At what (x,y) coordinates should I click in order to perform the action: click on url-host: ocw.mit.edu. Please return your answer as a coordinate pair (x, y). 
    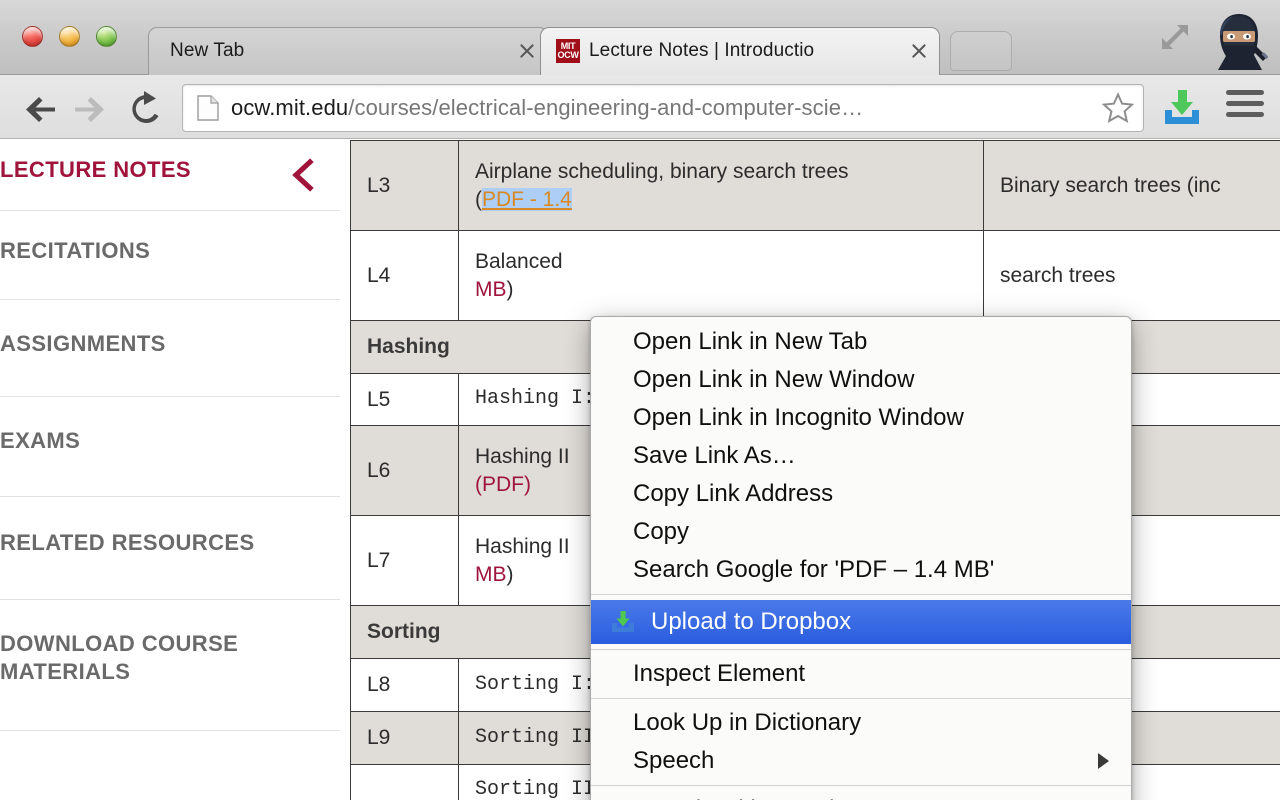
    Looking at the image, I should click on (290, 107).